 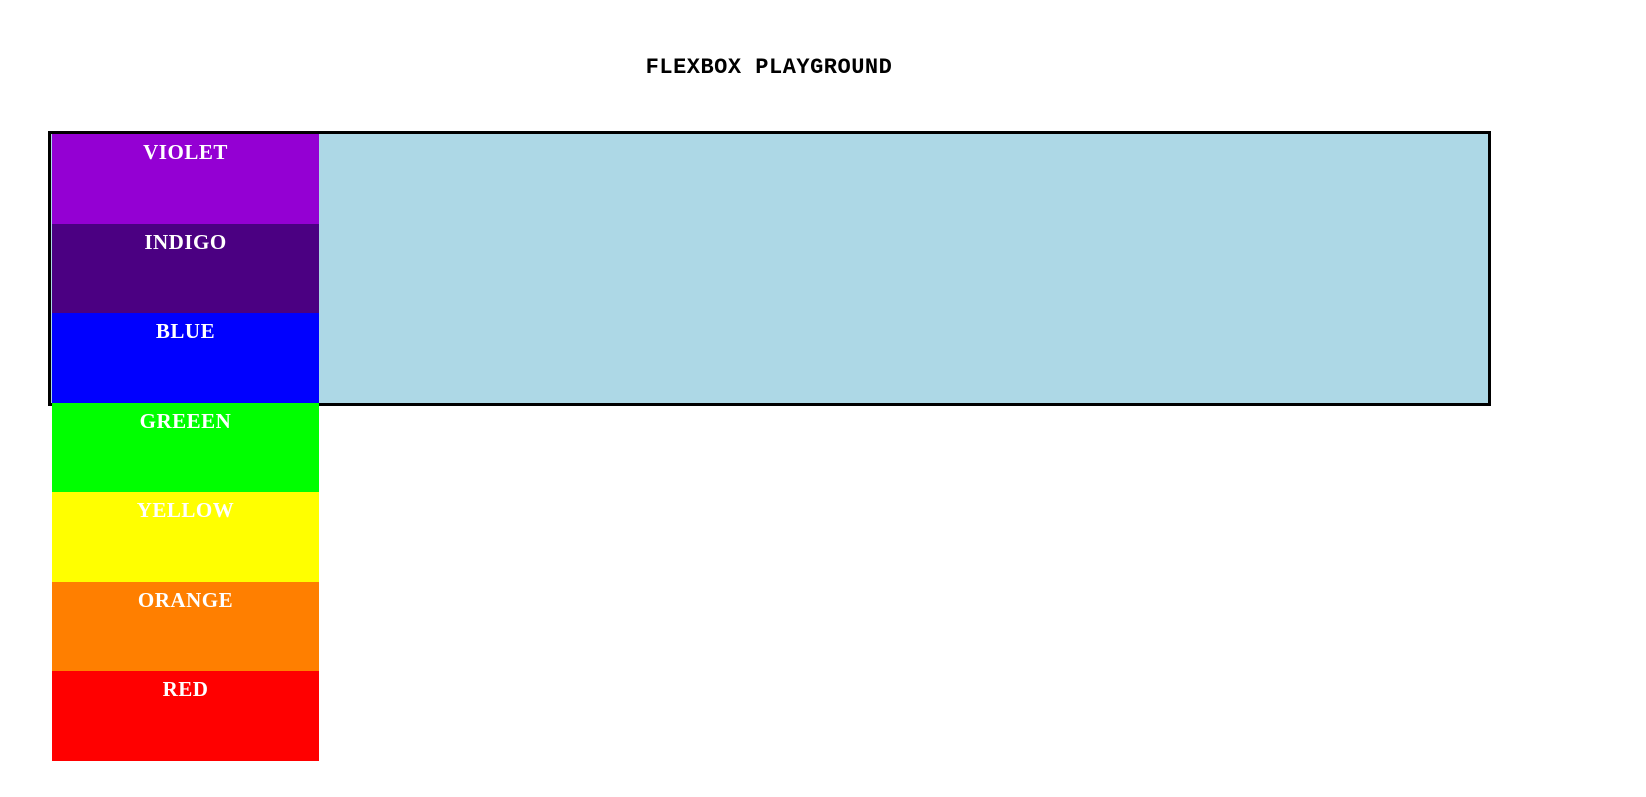 I want to click on box-green: GREEEN, so click(x=185, y=447).